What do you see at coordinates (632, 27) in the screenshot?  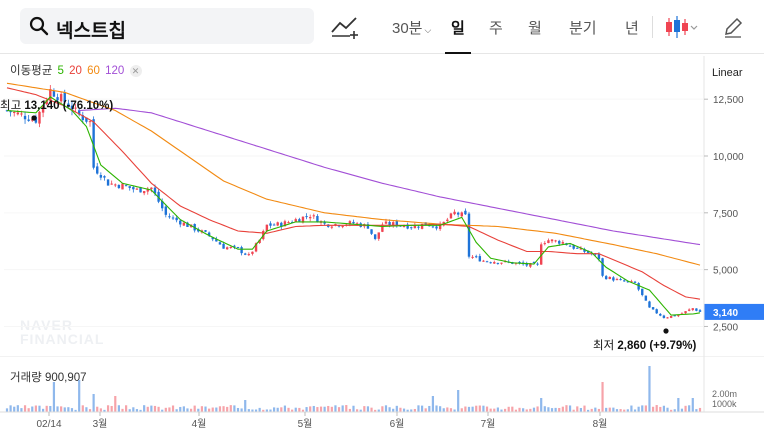 I see `period-year: 년` at bounding box center [632, 27].